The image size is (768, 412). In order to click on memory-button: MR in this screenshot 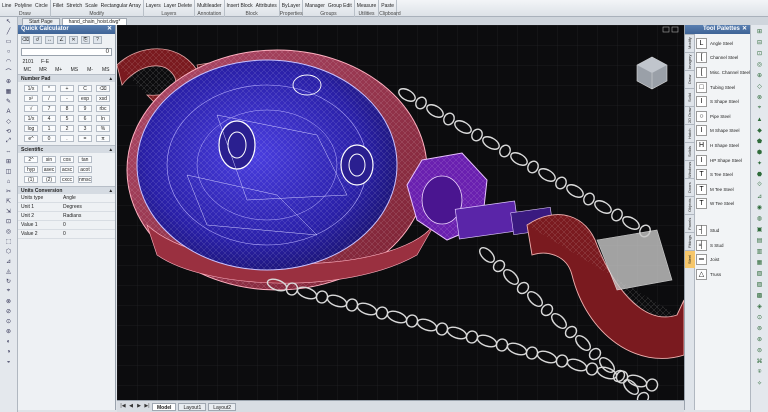, I will do `click(43, 70)`.